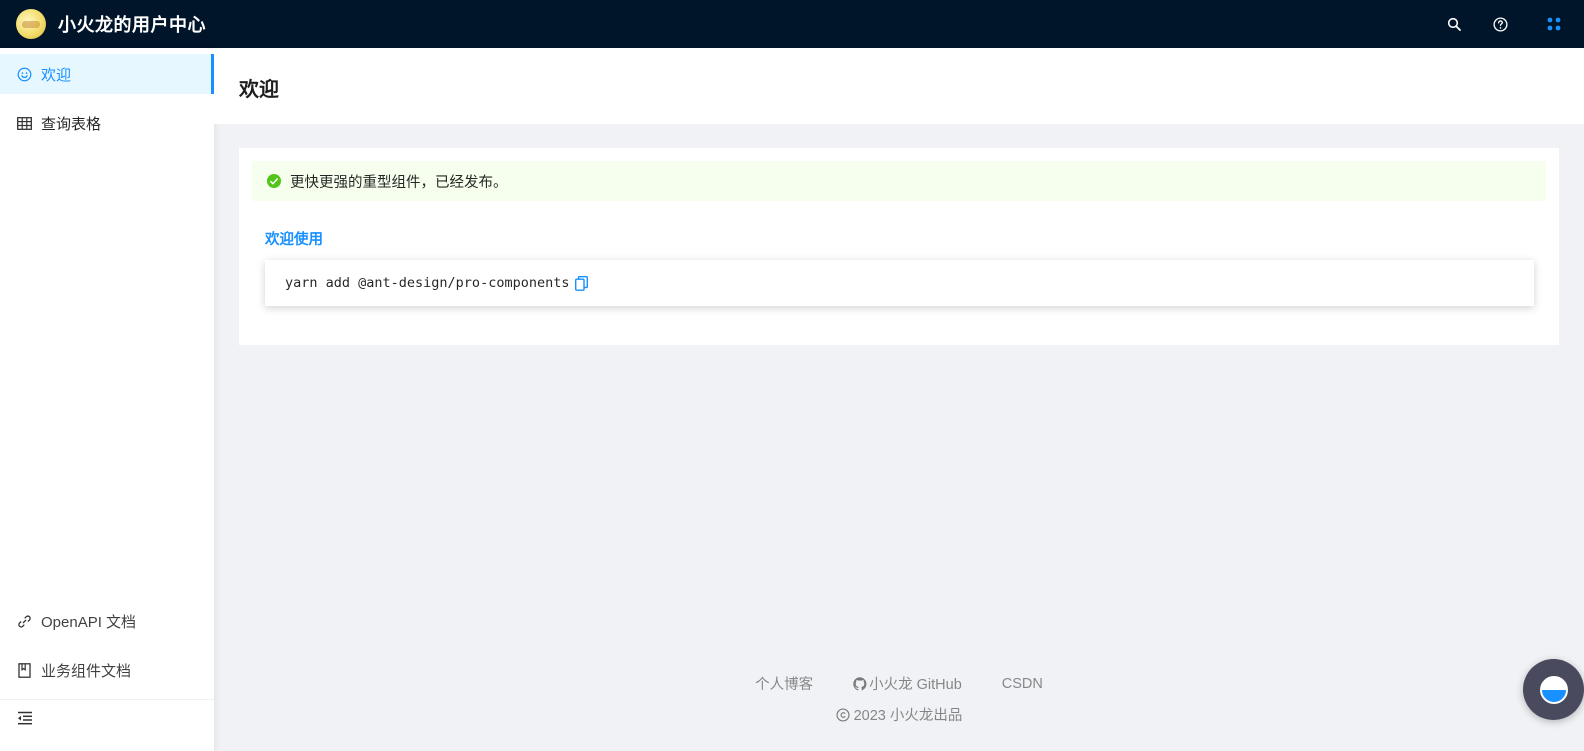 The width and height of the screenshot is (1584, 751). Describe the element at coordinates (860, 683) in the screenshot. I see `github-icon` at that location.